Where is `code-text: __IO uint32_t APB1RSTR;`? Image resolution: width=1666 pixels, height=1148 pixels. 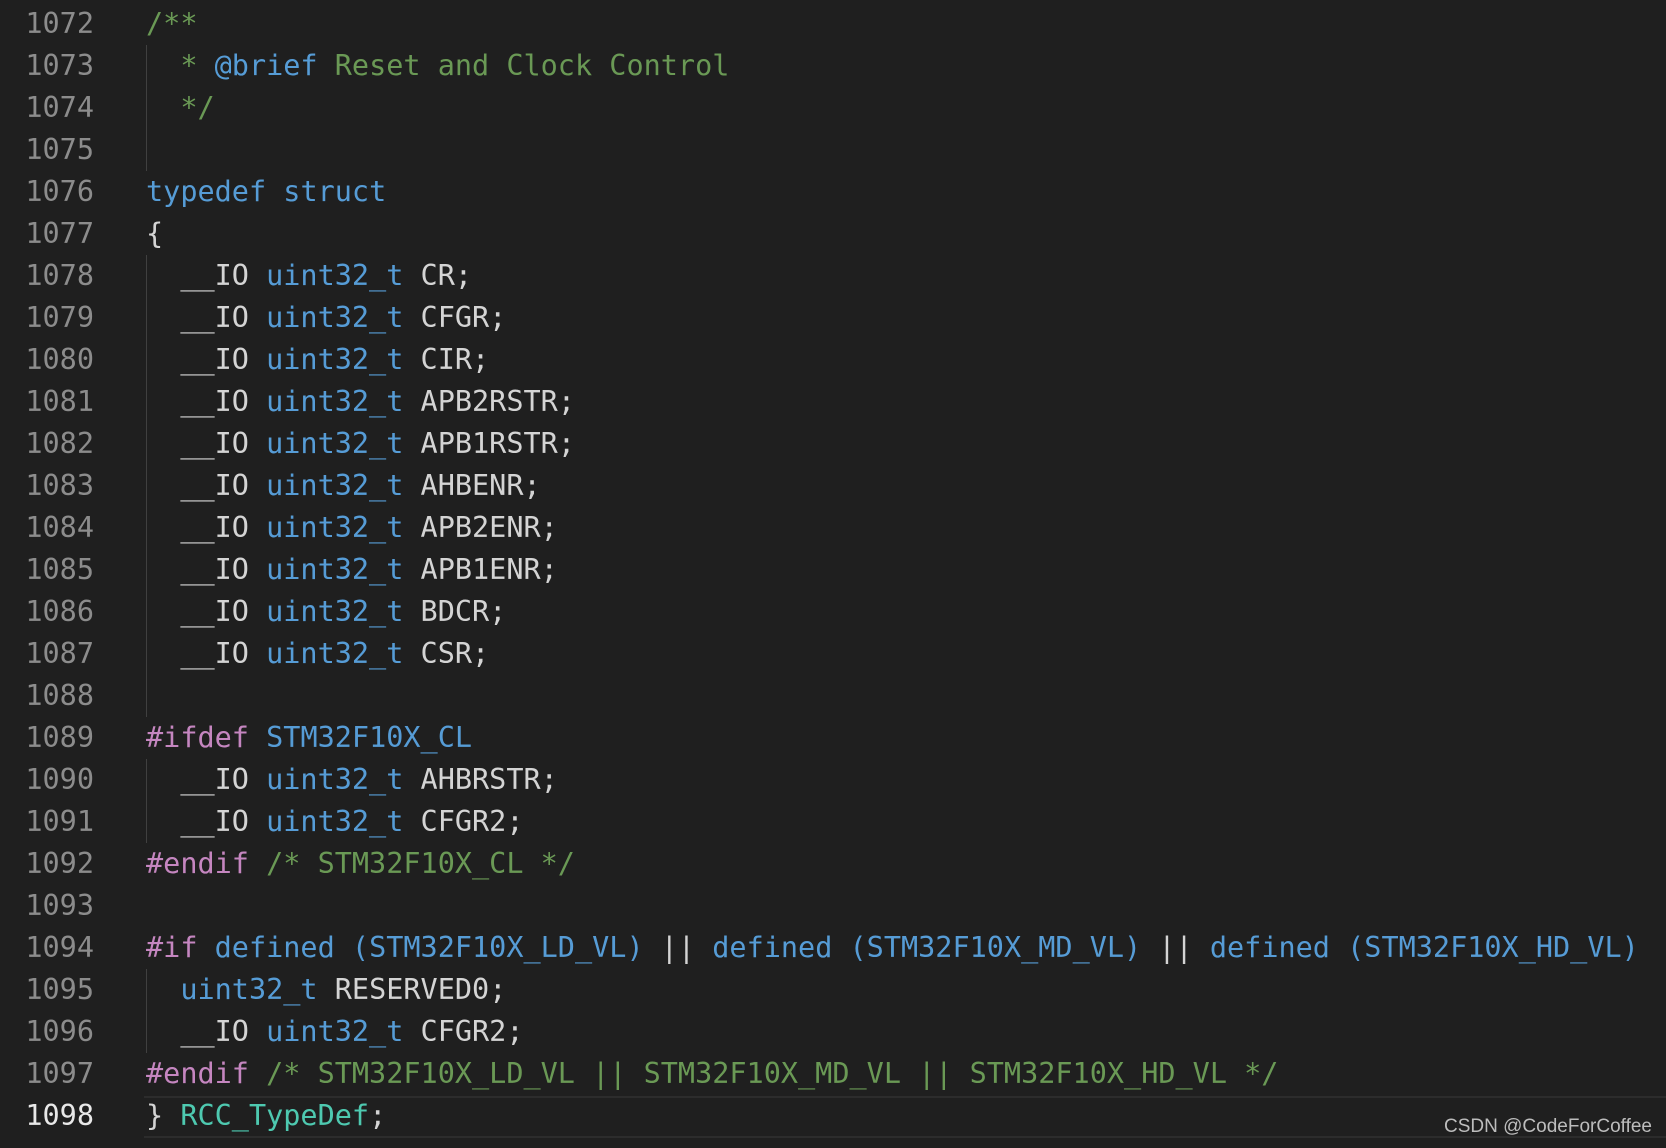 code-text: __IO uint32_t APB1RSTR; is located at coordinates (360, 444).